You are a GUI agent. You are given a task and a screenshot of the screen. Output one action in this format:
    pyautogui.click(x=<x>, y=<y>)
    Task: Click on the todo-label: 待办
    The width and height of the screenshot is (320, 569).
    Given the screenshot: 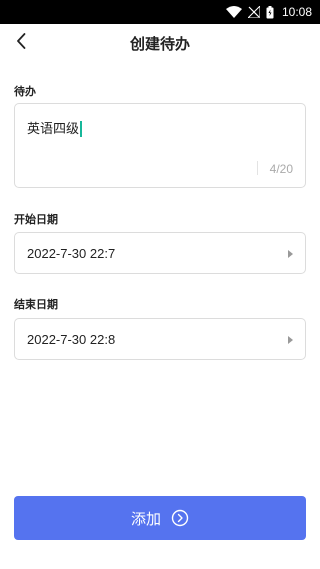 What is the action you would take?
    pyautogui.click(x=25, y=91)
    